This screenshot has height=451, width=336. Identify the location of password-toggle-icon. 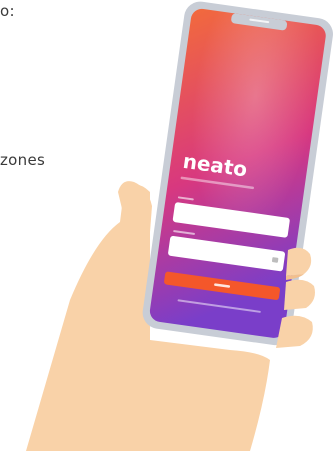
(275, 260).